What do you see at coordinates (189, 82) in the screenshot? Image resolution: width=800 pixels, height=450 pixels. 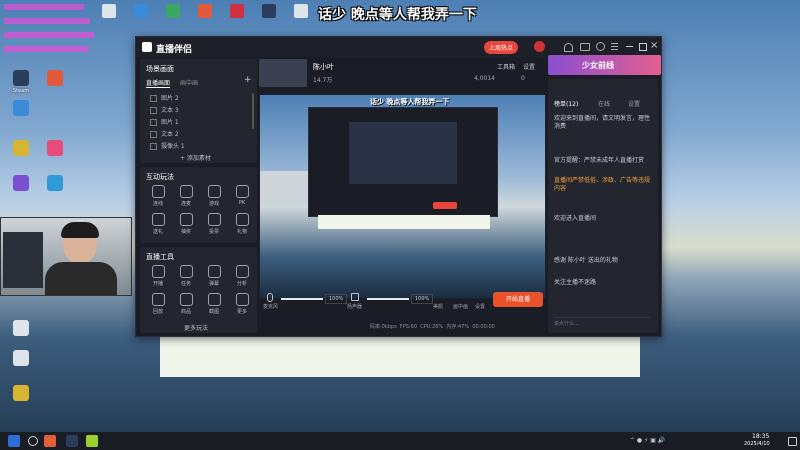 I see `tab-pip: 画中画` at bounding box center [189, 82].